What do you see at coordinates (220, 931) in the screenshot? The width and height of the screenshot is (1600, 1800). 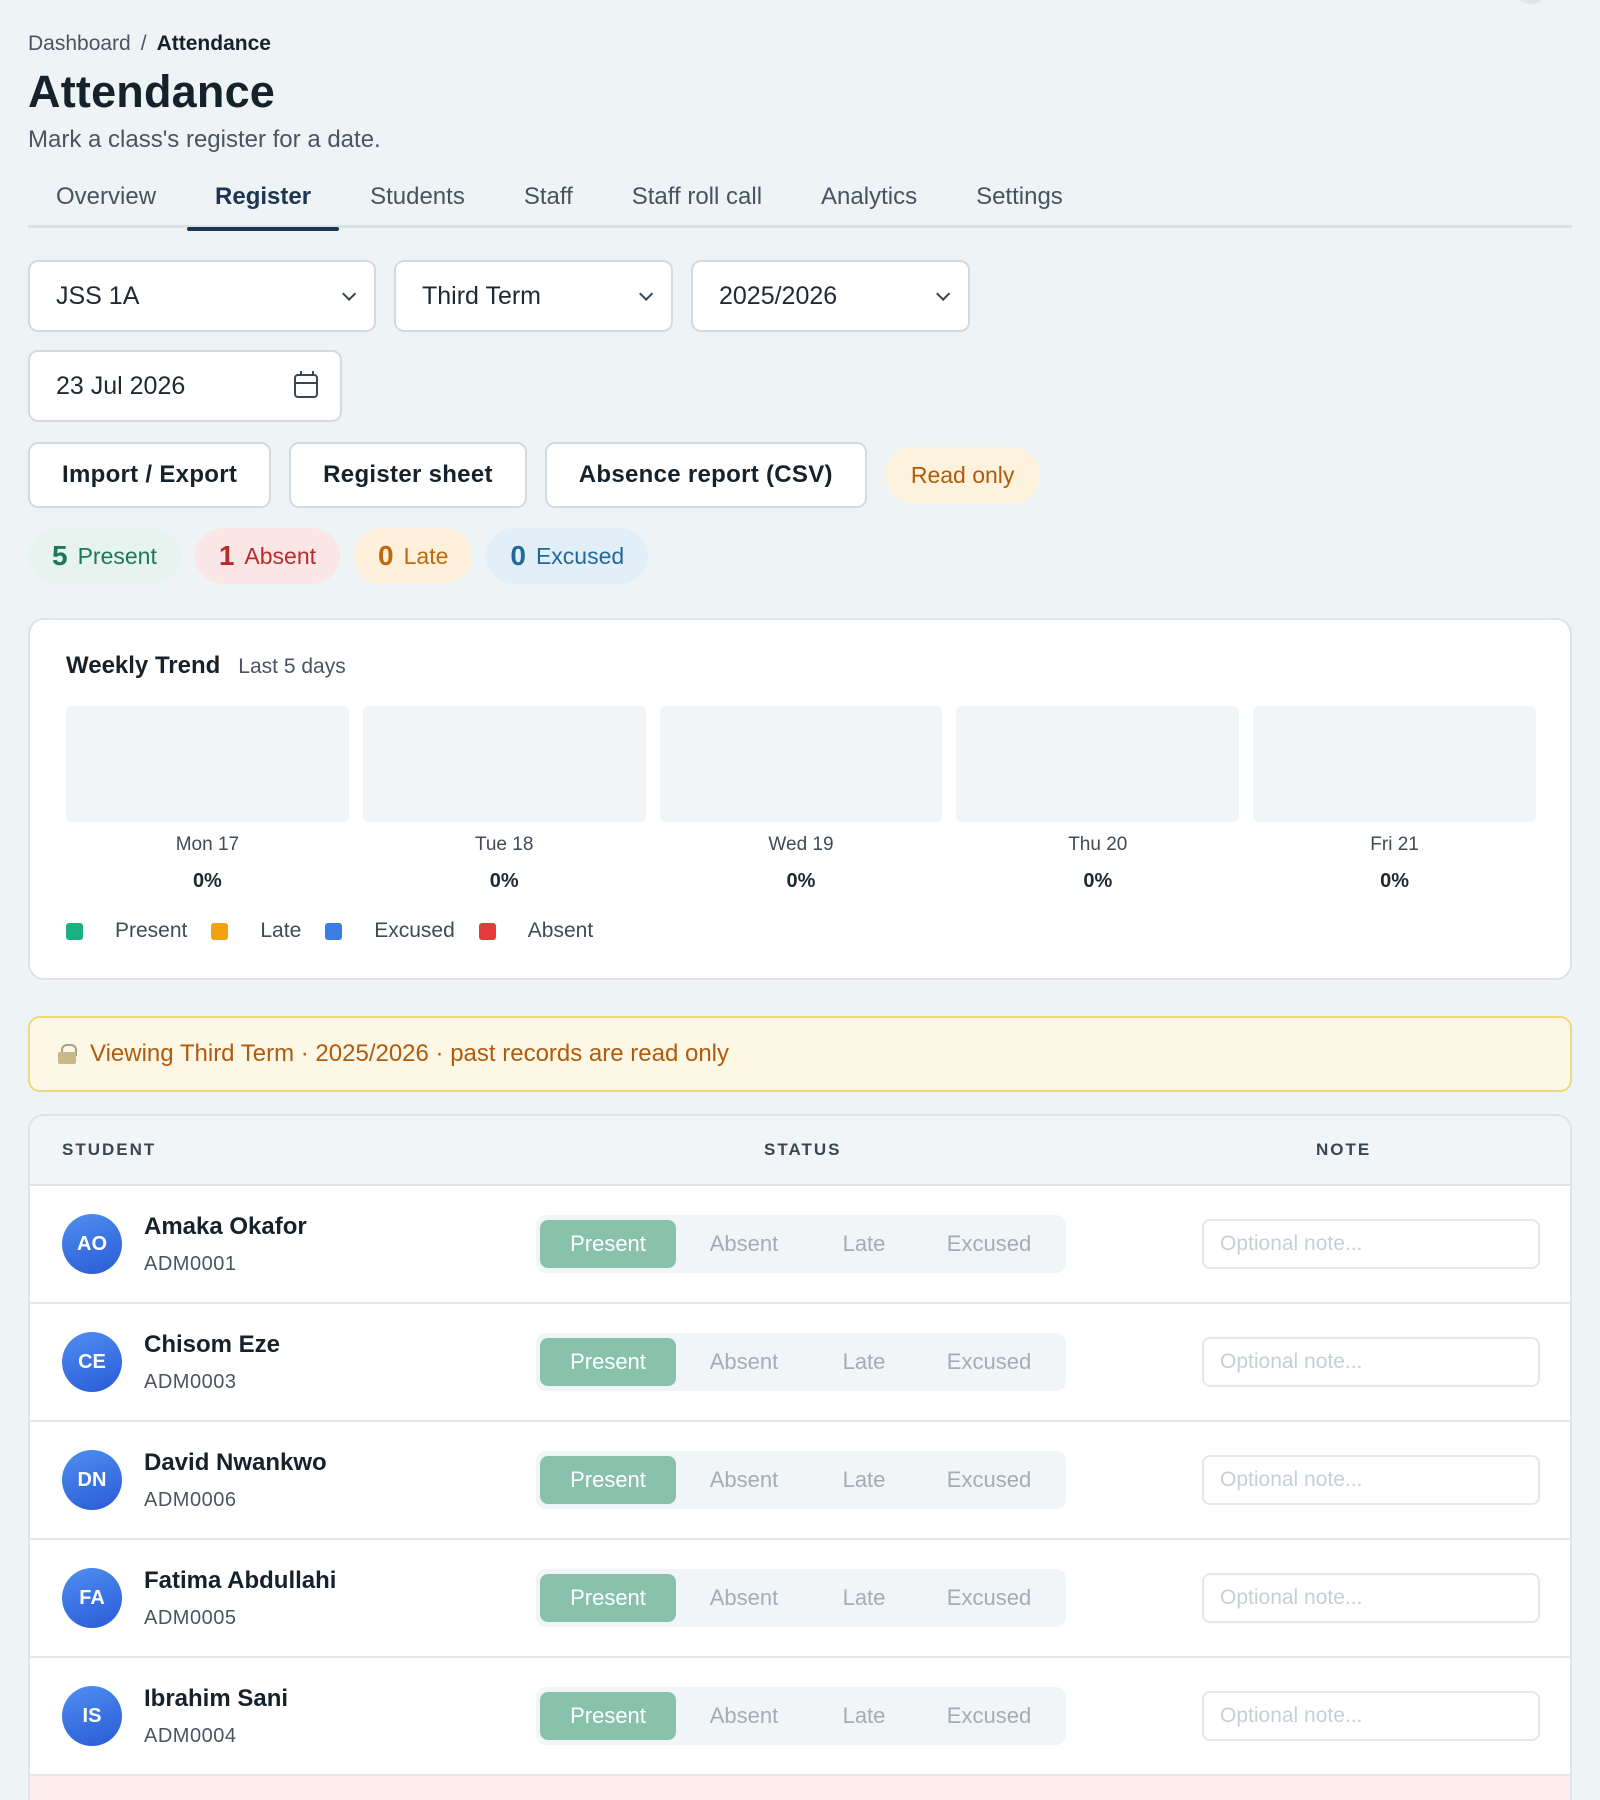 I see `legend-swatch-late` at bounding box center [220, 931].